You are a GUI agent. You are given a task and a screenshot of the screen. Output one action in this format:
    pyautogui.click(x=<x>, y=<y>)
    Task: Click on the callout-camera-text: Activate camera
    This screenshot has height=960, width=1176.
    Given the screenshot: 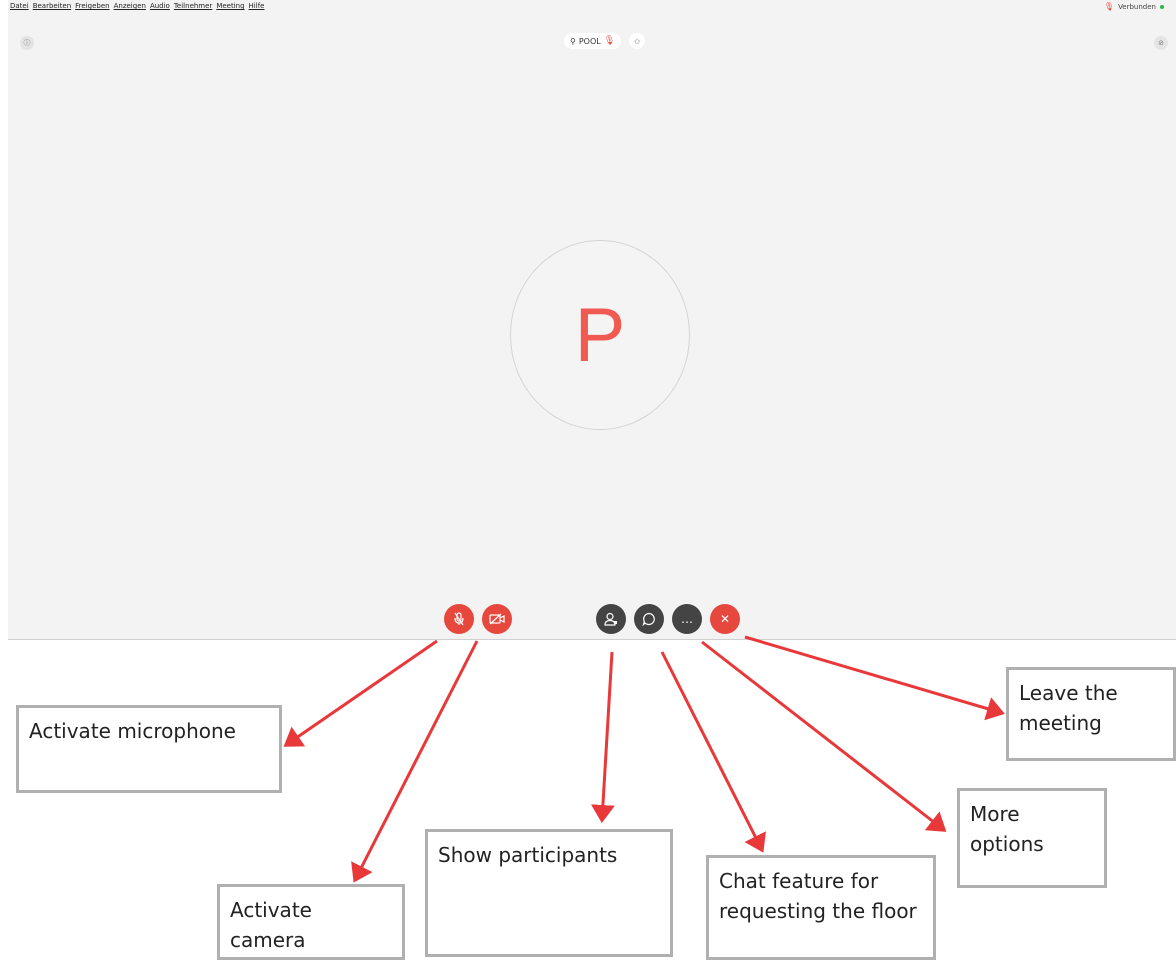 What is the action you would take?
    pyautogui.click(x=271, y=925)
    